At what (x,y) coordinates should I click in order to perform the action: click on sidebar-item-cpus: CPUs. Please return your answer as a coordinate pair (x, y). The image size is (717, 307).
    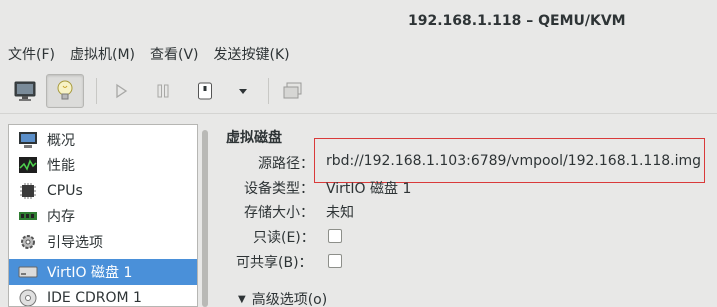
    Looking at the image, I should click on (103, 191).